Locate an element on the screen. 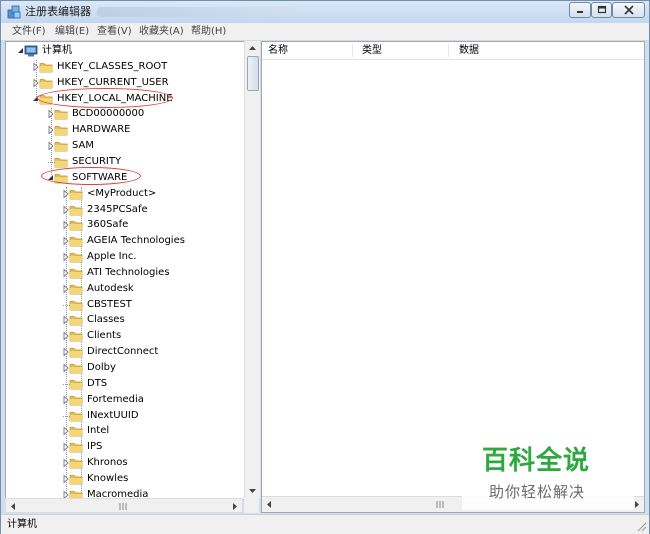 The height and width of the screenshot is (534, 650). tree-item-label: INextUUID is located at coordinates (113, 415).